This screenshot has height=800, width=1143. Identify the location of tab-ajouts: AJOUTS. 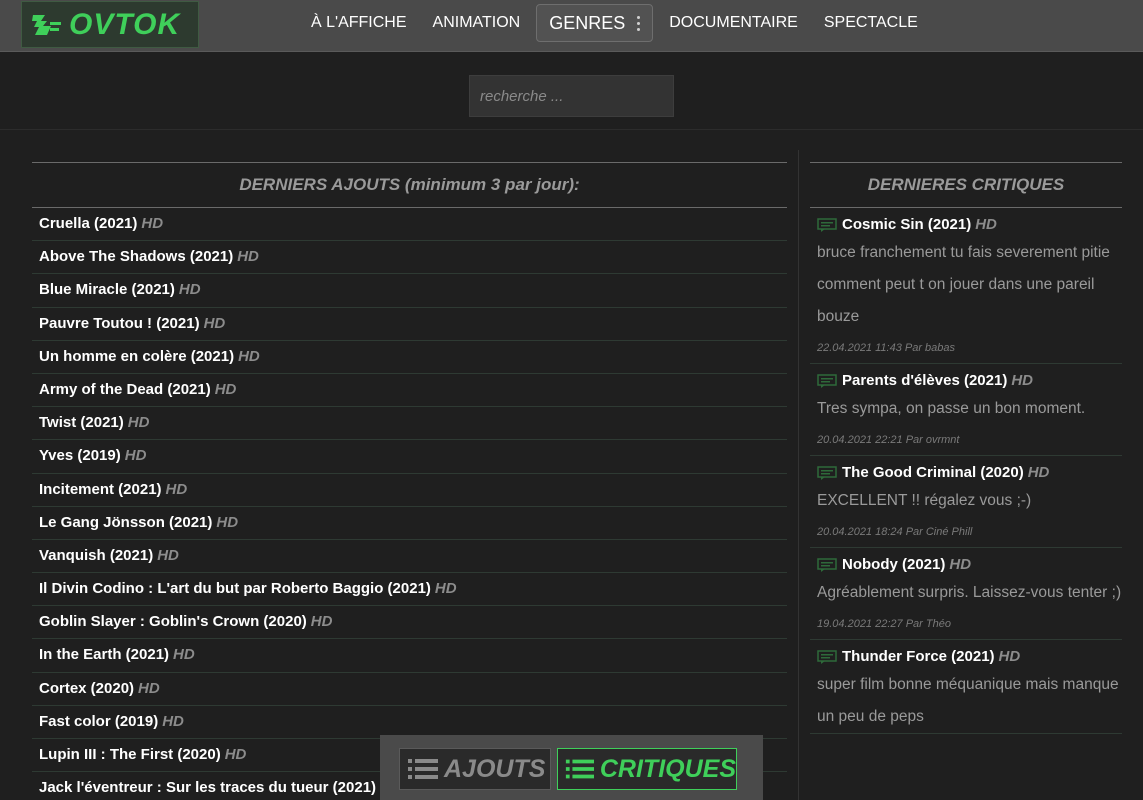
(475, 769).